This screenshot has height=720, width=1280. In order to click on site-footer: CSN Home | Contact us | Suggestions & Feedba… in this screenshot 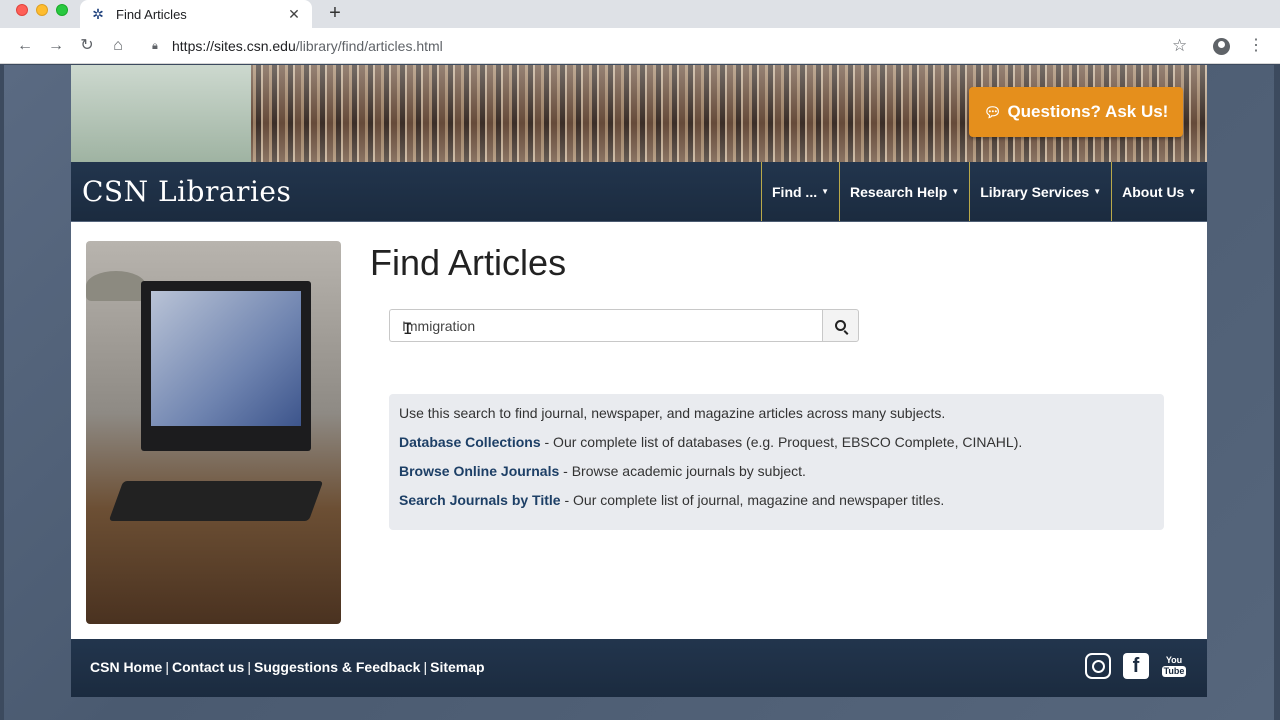, I will do `click(639, 668)`.